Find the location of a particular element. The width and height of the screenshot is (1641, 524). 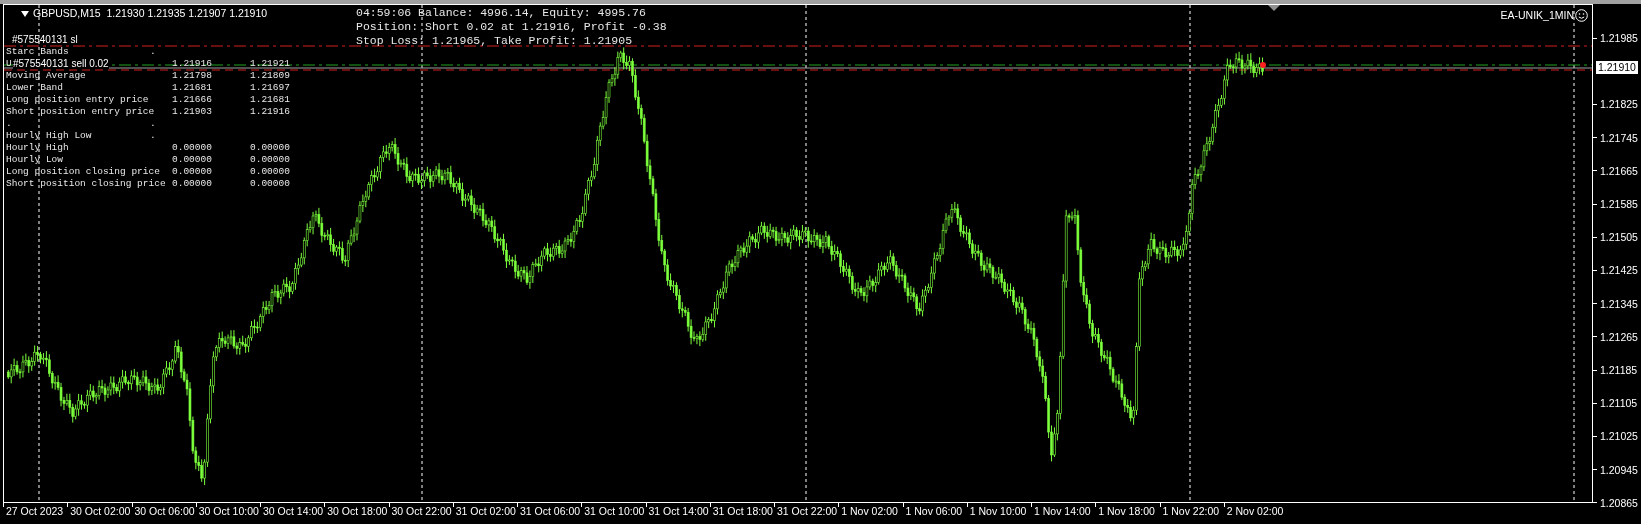

indicator-label: . is located at coordinates (9, 124).